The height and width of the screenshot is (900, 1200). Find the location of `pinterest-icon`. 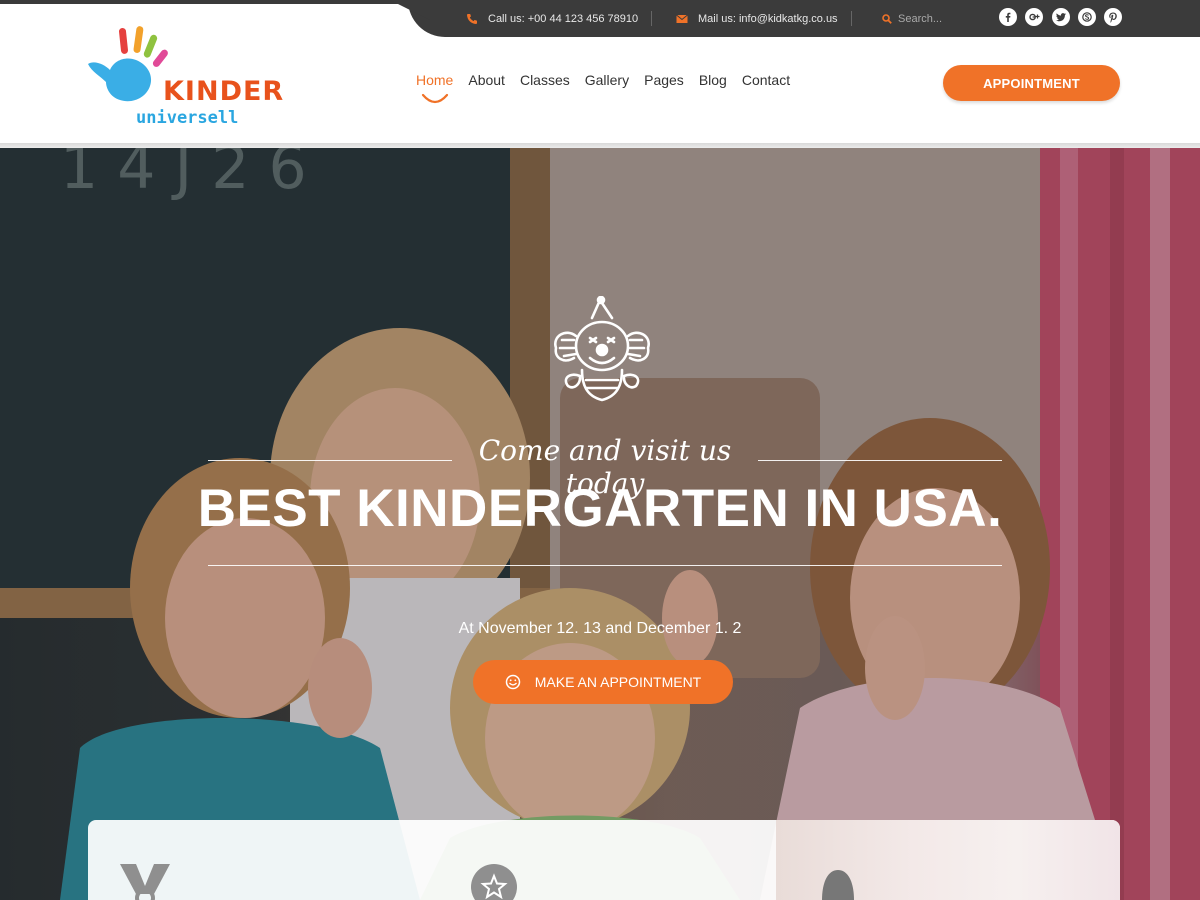

pinterest-icon is located at coordinates (1113, 17).